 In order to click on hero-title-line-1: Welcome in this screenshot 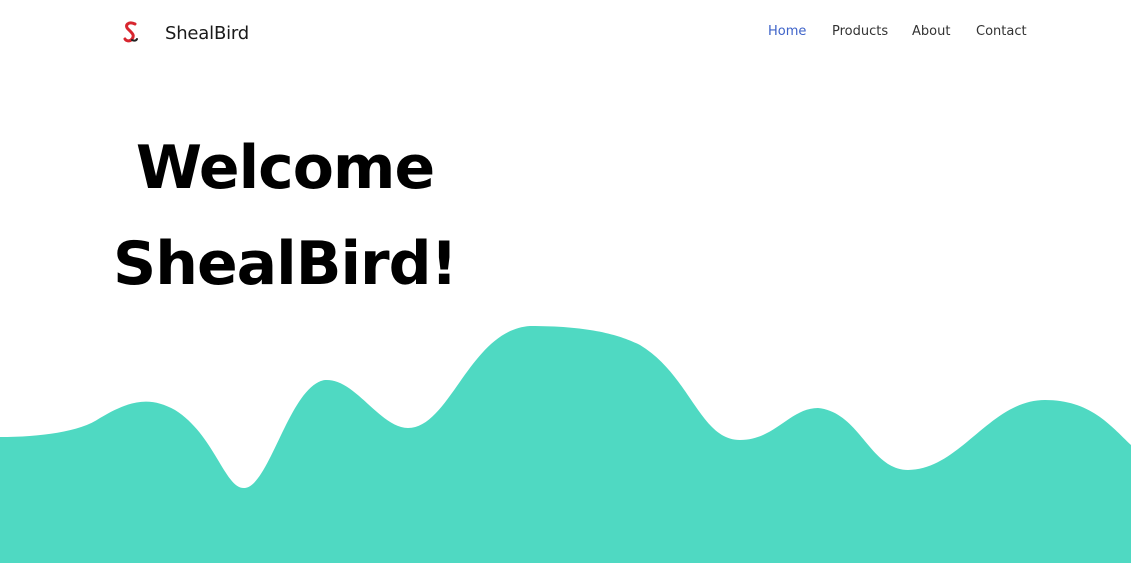, I will do `click(285, 168)`.